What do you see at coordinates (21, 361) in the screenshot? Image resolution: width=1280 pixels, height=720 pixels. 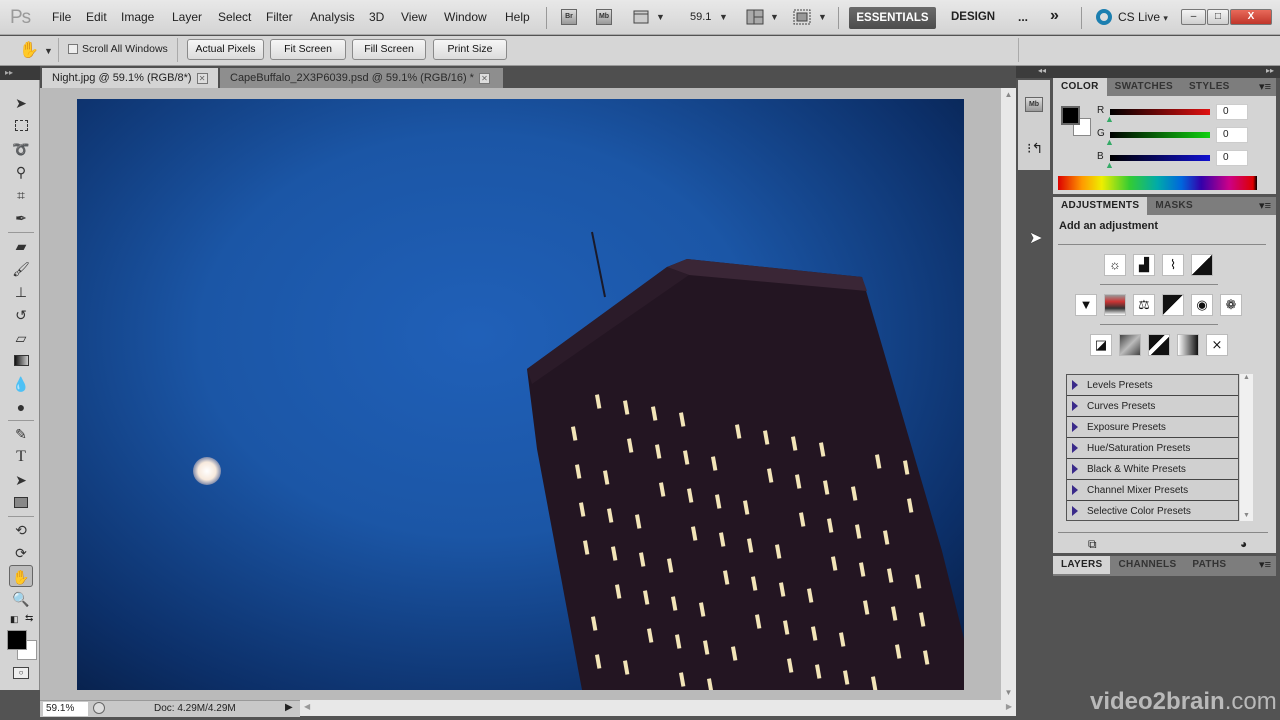 I see `gradient-tool` at bounding box center [21, 361].